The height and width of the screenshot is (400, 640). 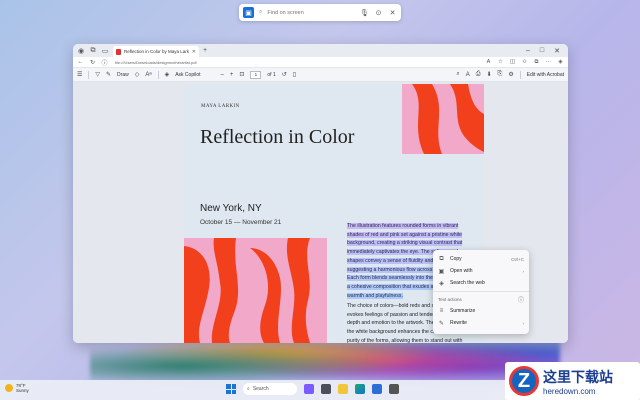 What do you see at coordinates (441, 271) in the screenshot?
I see `open-with-icon: ▣` at bounding box center [441, 271].